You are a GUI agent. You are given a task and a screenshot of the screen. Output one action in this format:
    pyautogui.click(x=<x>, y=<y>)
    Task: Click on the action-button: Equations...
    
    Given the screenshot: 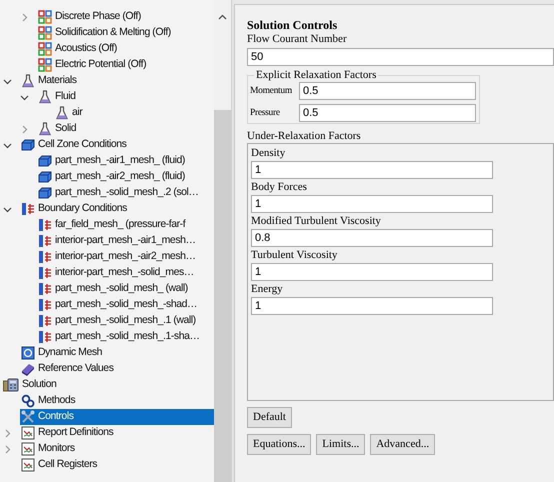 What is the action you would take?
    pyautogui.click(x=279, y=444)
    